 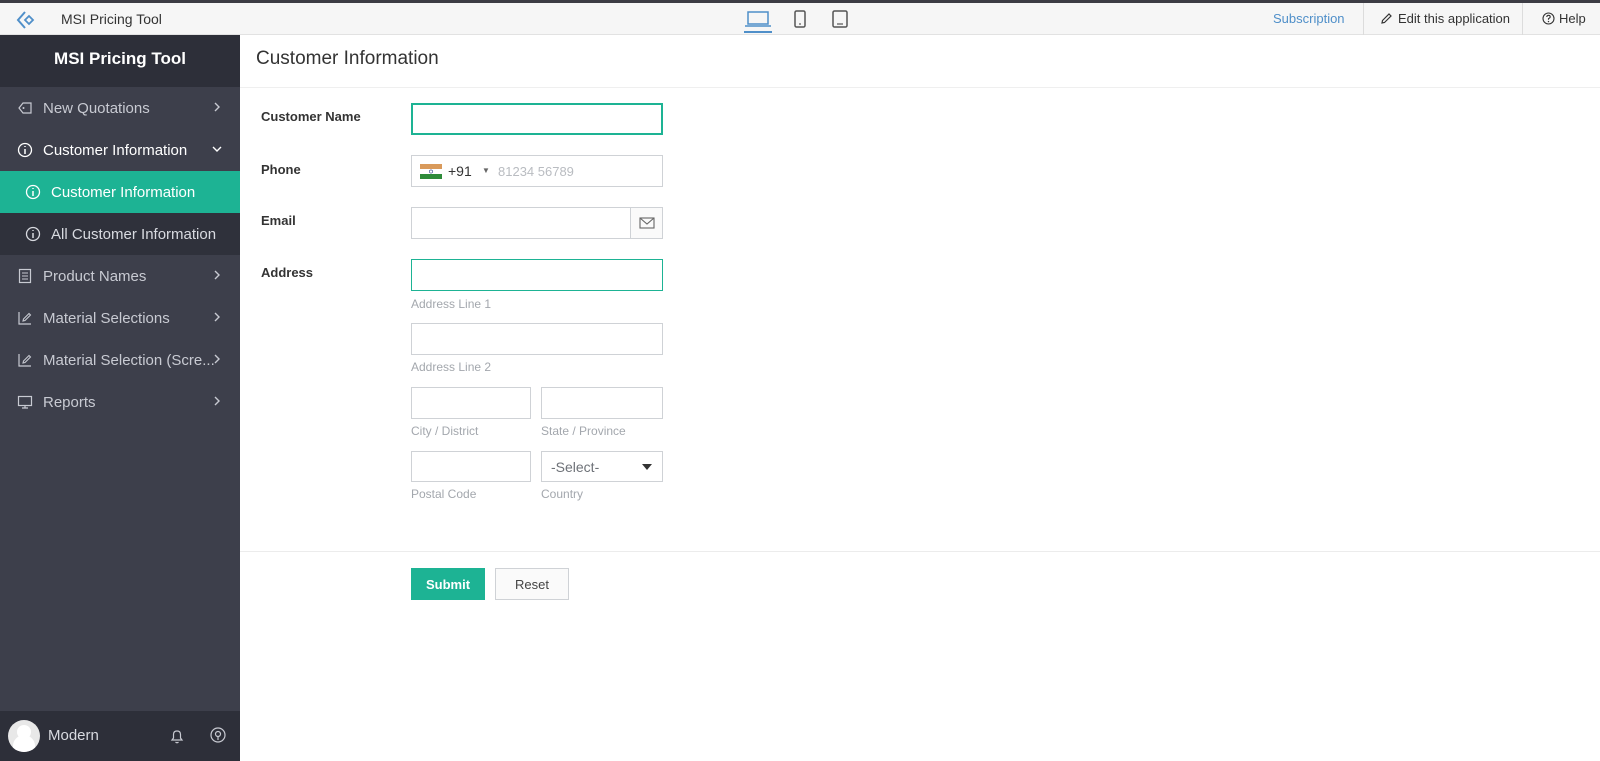 I want to click on avatar, so click(x=24, y=736).